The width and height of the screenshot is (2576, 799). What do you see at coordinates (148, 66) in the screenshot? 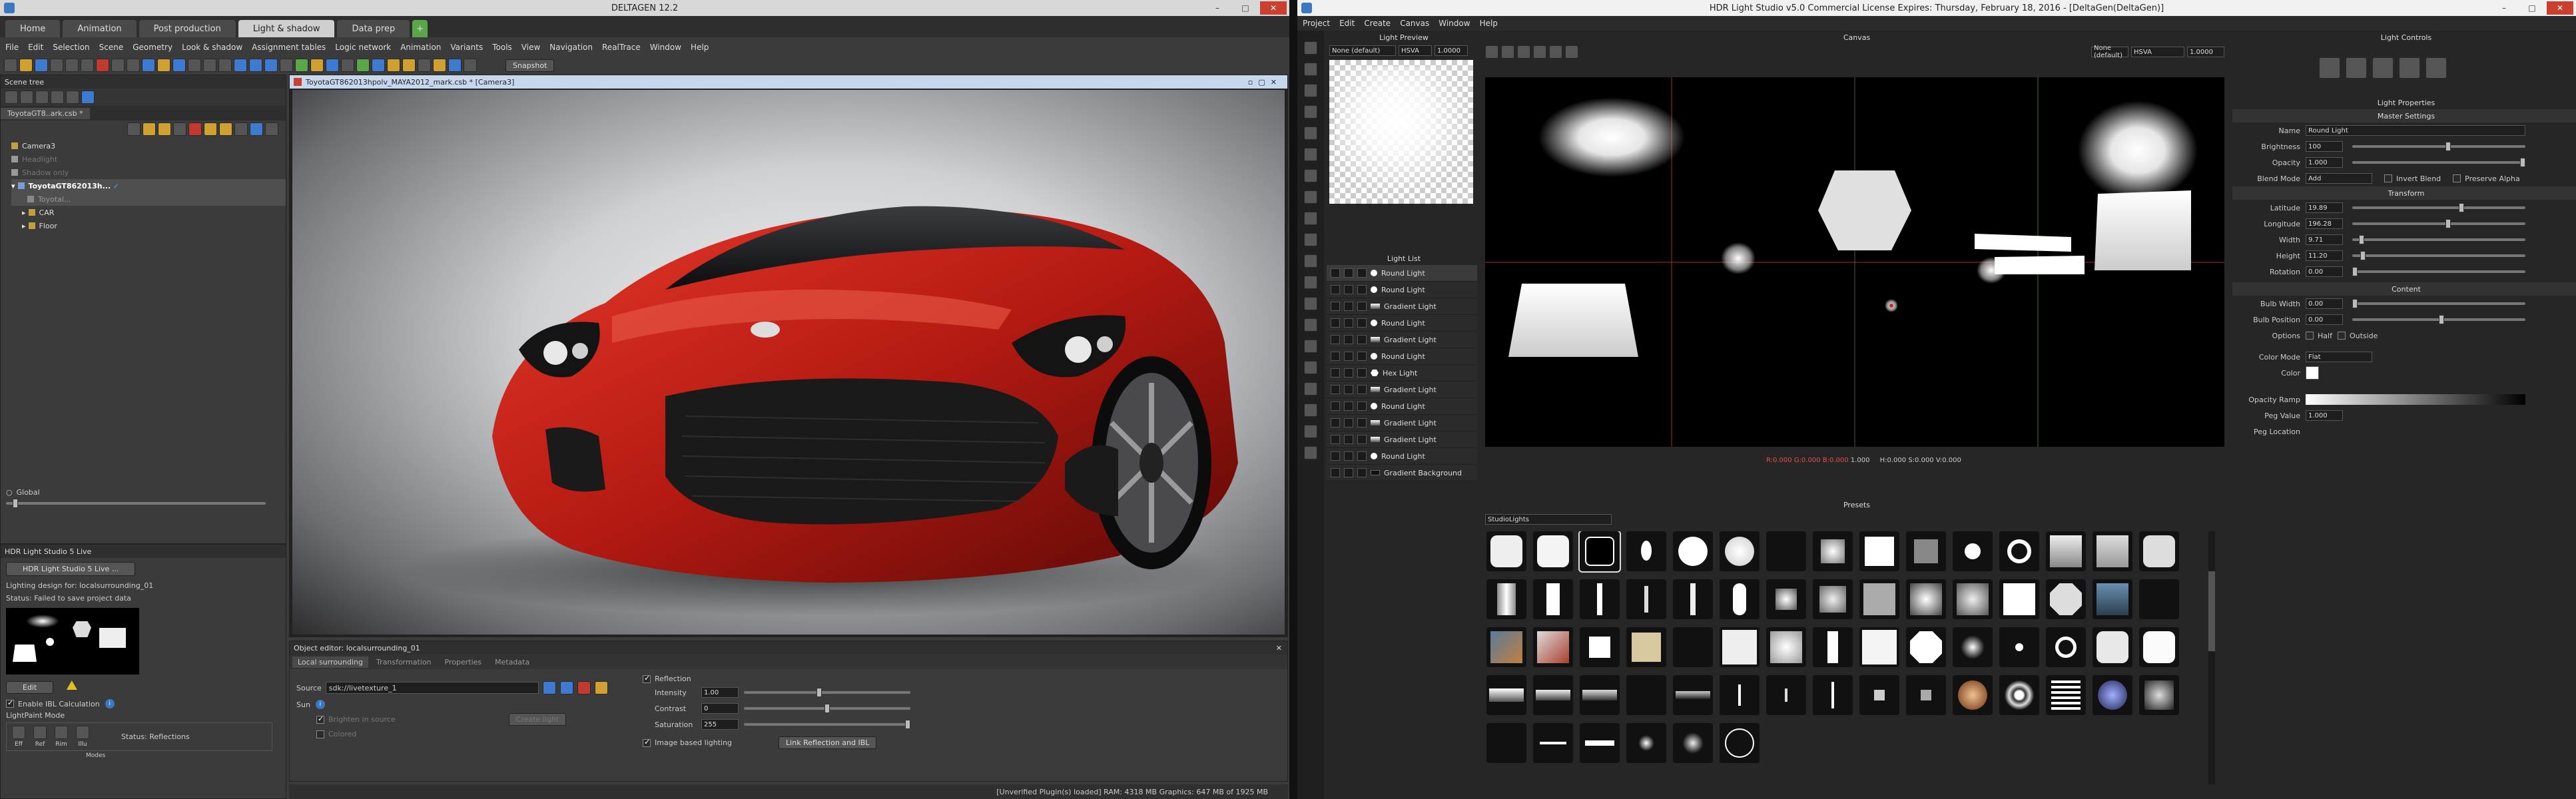
I see `select-icon` at bounding box center [148, 66].